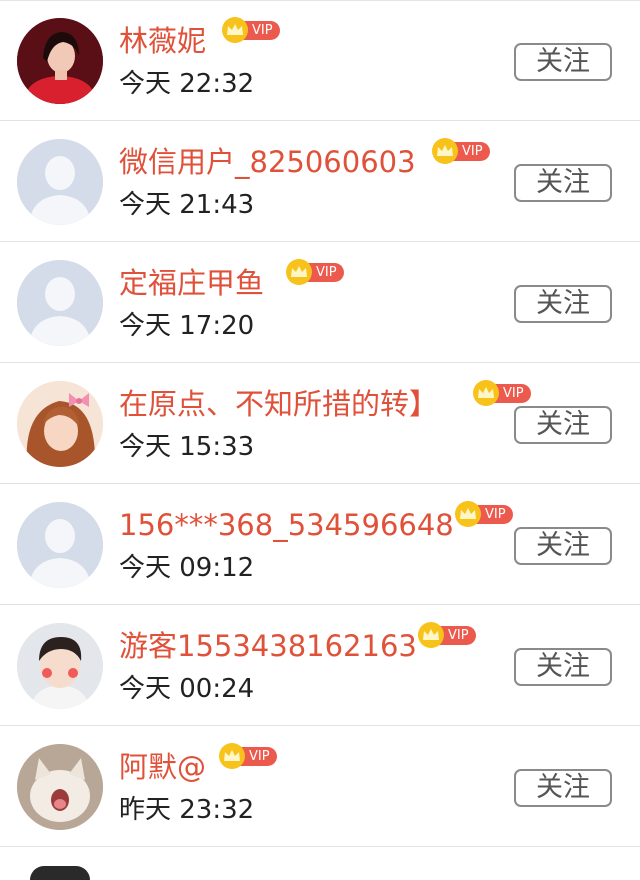 The image size is (640, 880). I want to click on user-name: 游客1553438162163, so click(268, 646).